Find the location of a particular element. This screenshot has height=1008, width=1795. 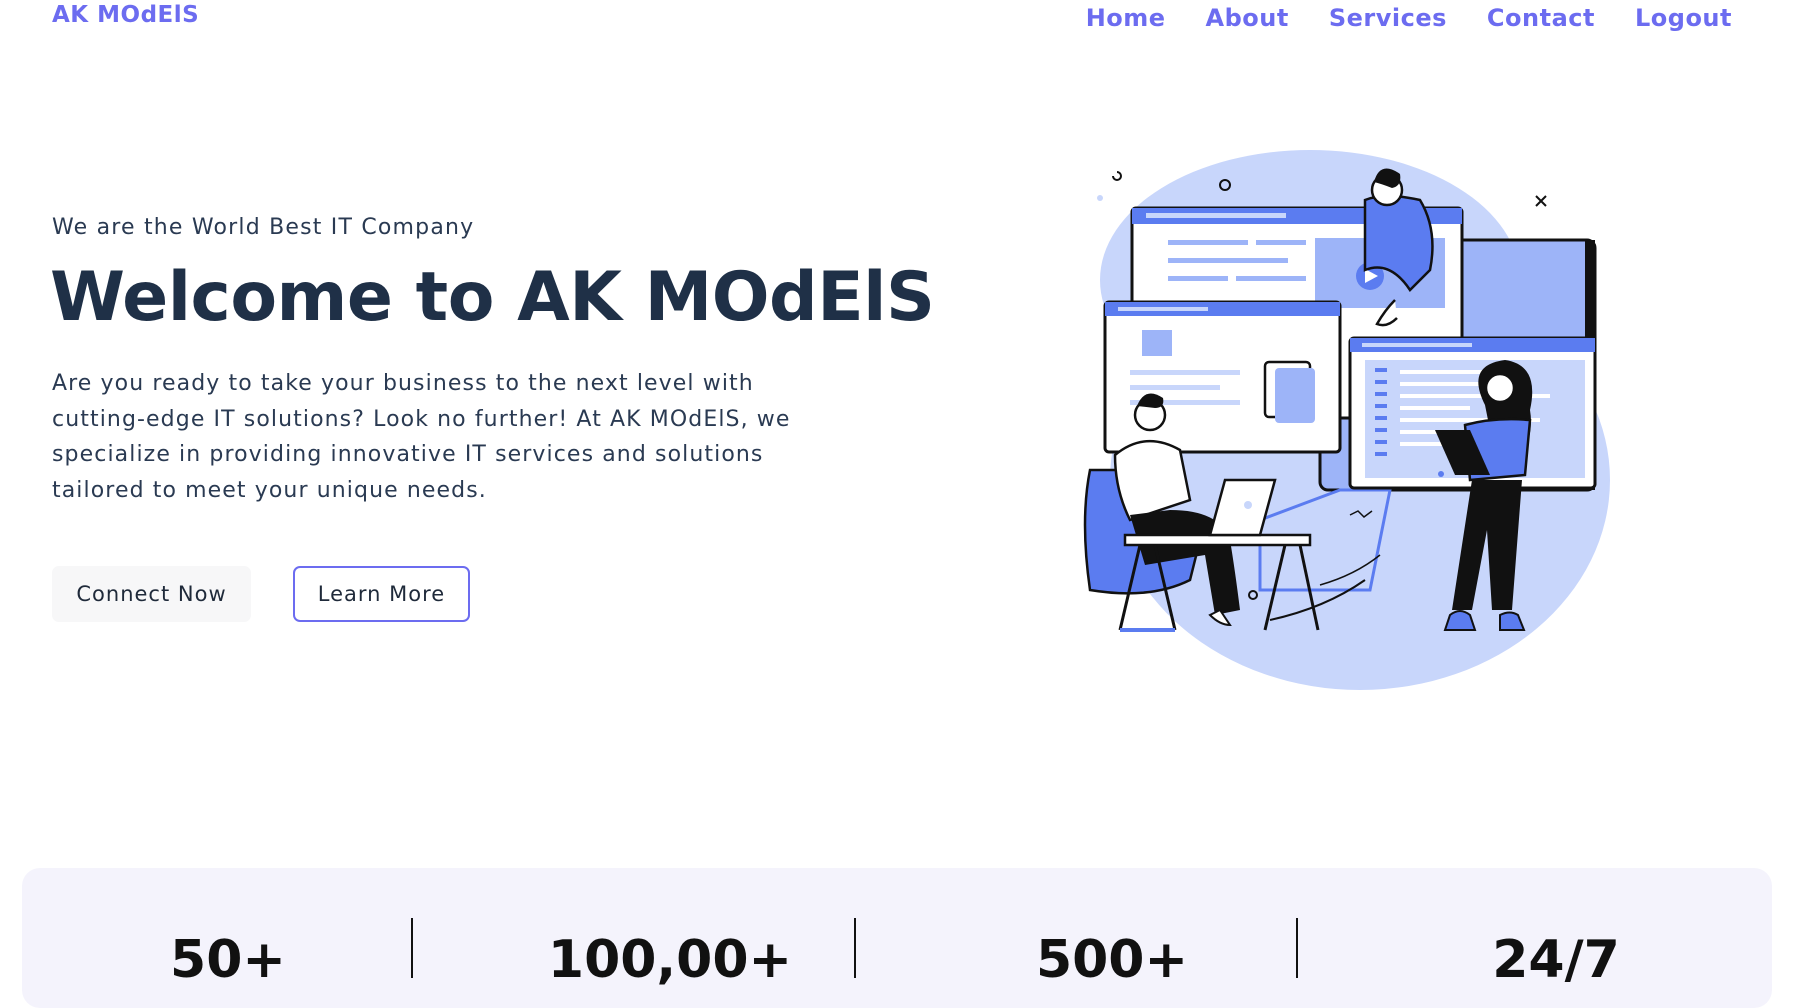

nav-contact: Contact is located at coordinates (1541, 18).